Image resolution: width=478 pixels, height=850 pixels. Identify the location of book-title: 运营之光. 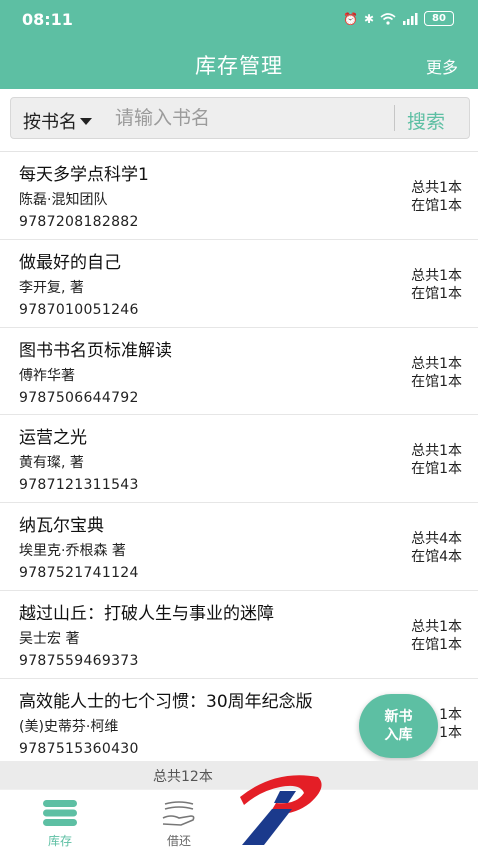
(53, 438).